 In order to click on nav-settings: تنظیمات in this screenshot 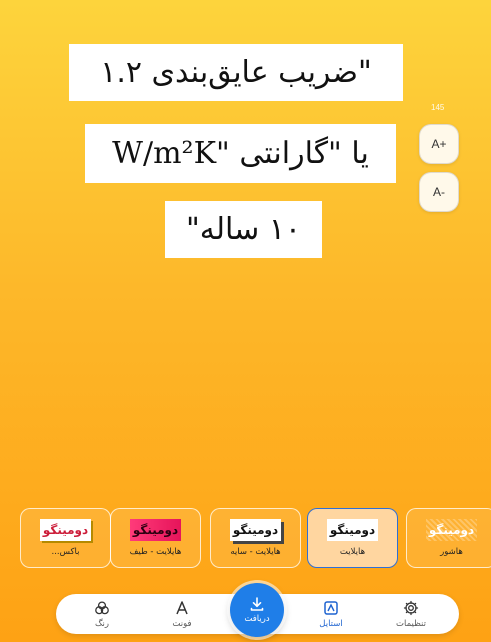, I will do `click(411, 614)`.